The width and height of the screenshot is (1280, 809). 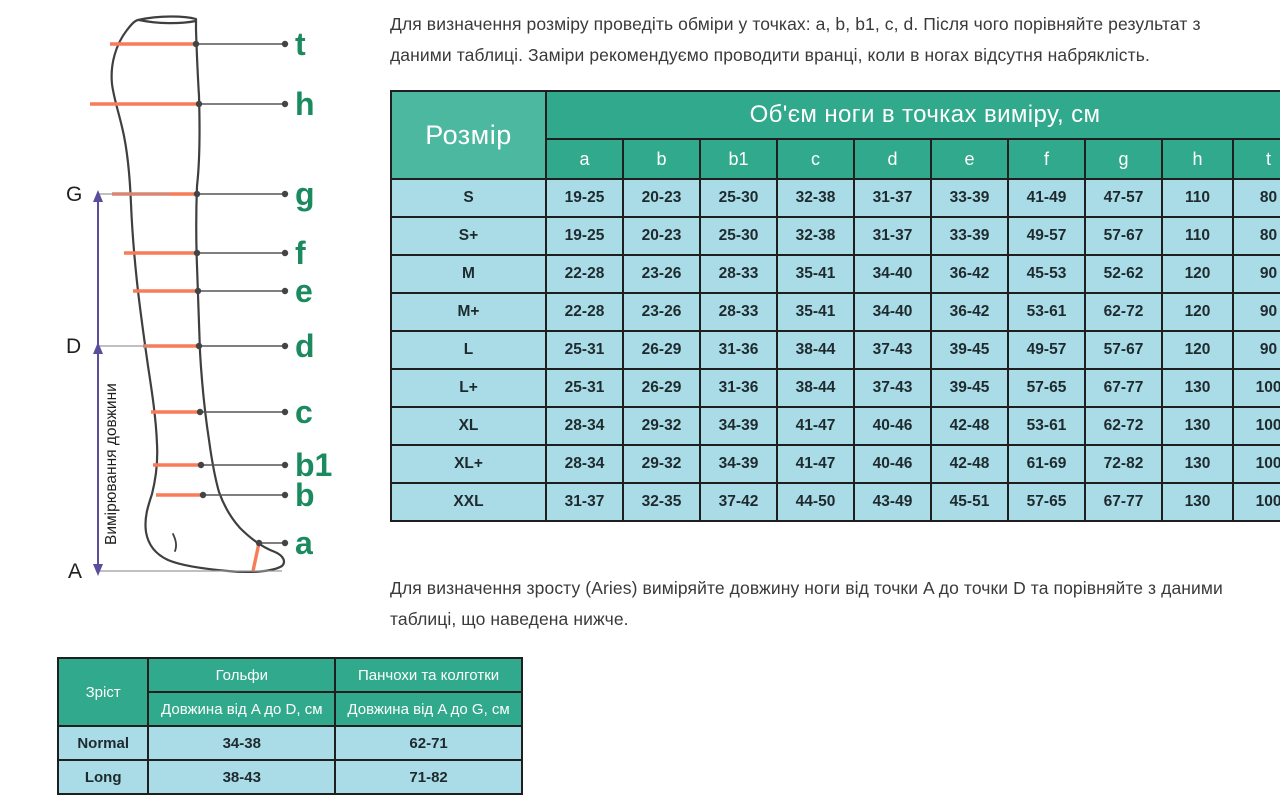 I want to click on table-row: Normal 34-38 62-71, so click(x=289, y=743).